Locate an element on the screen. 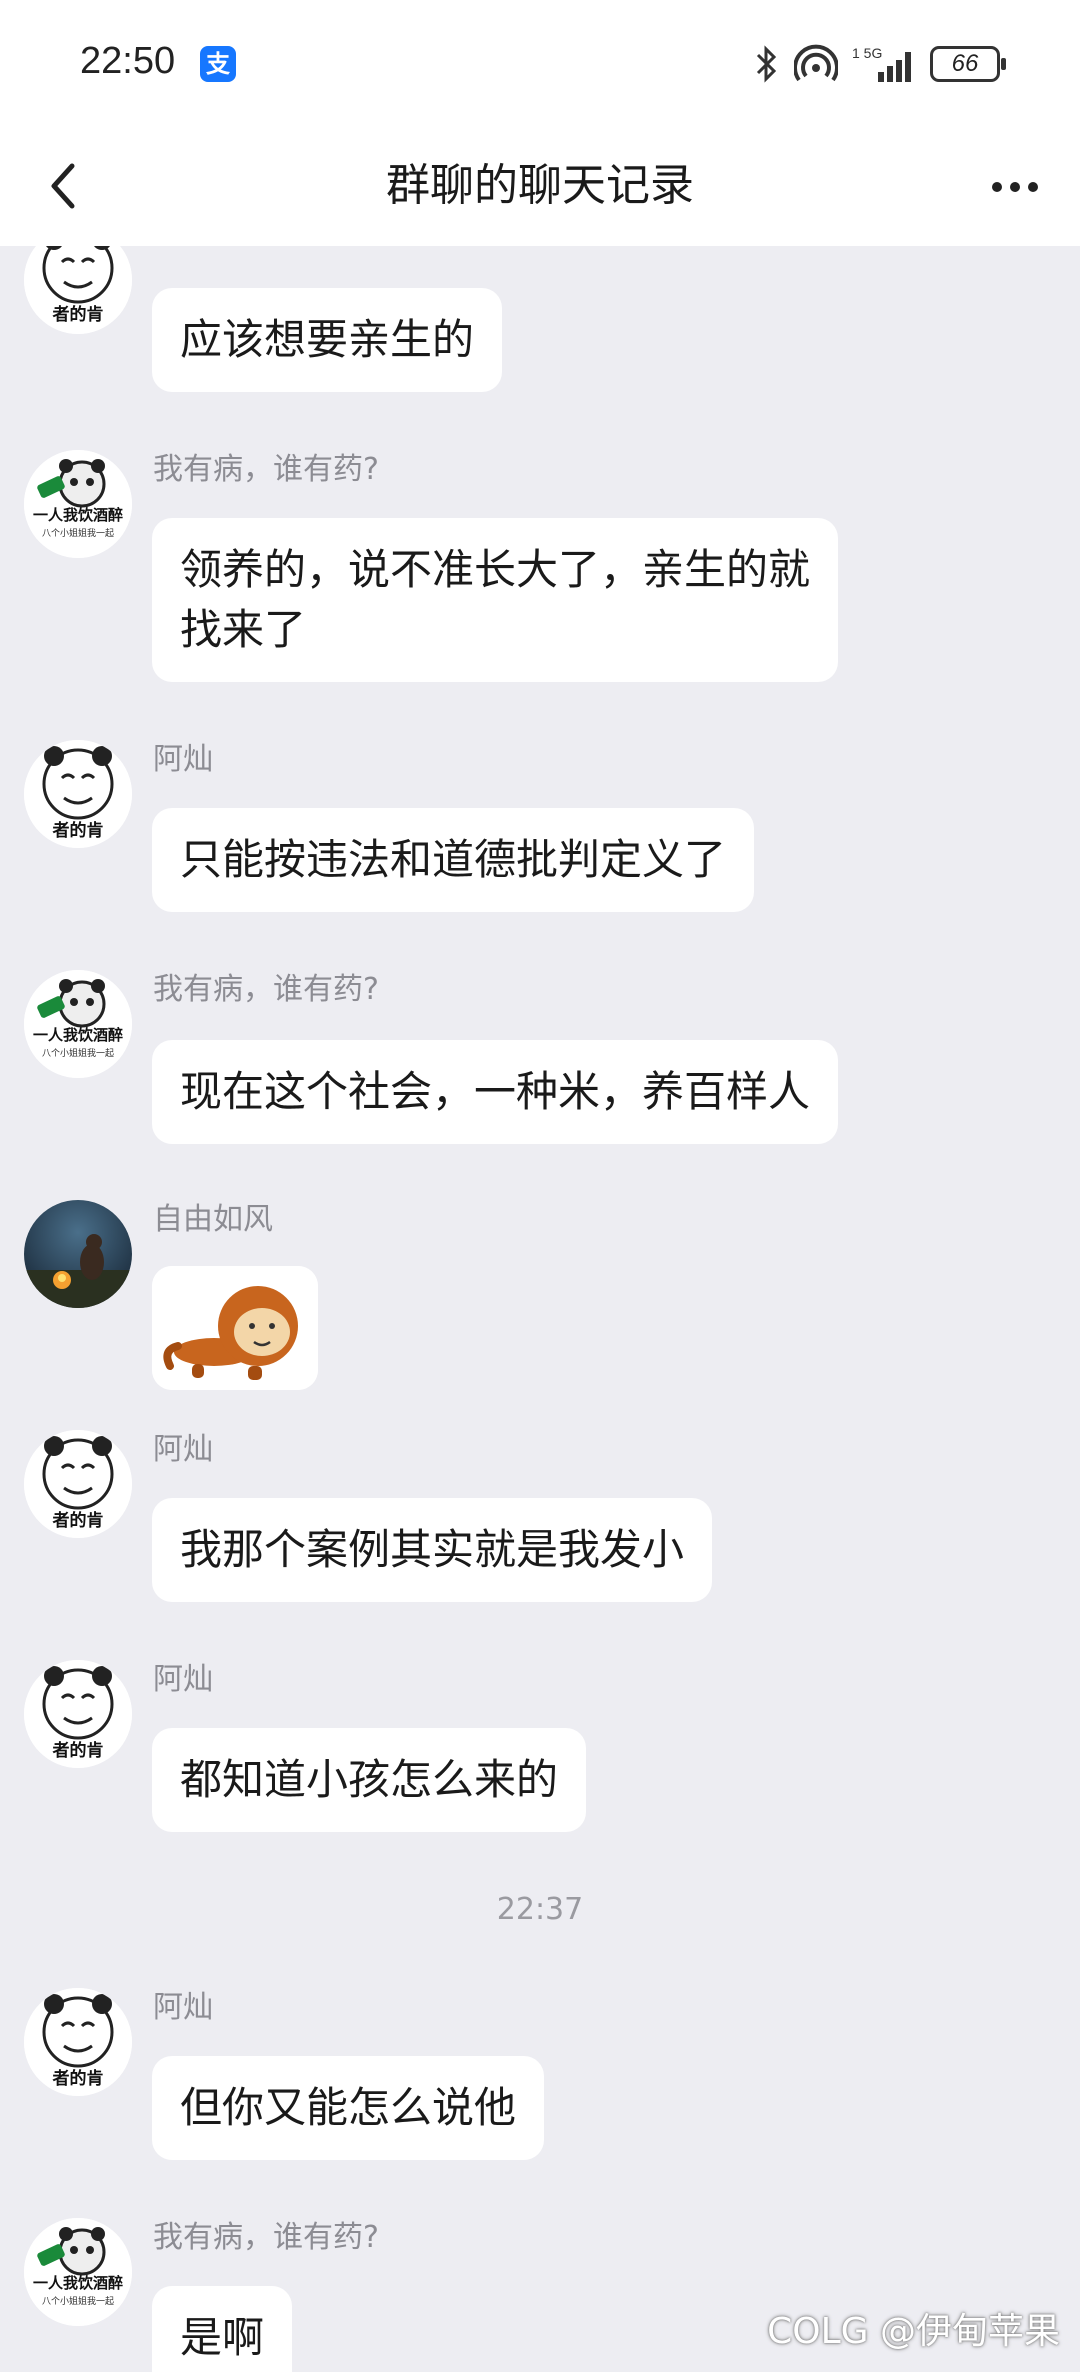  message-bubble: 领养的，说不准长大了，亲生的就 找来了 is located at coordinates (495, 600).